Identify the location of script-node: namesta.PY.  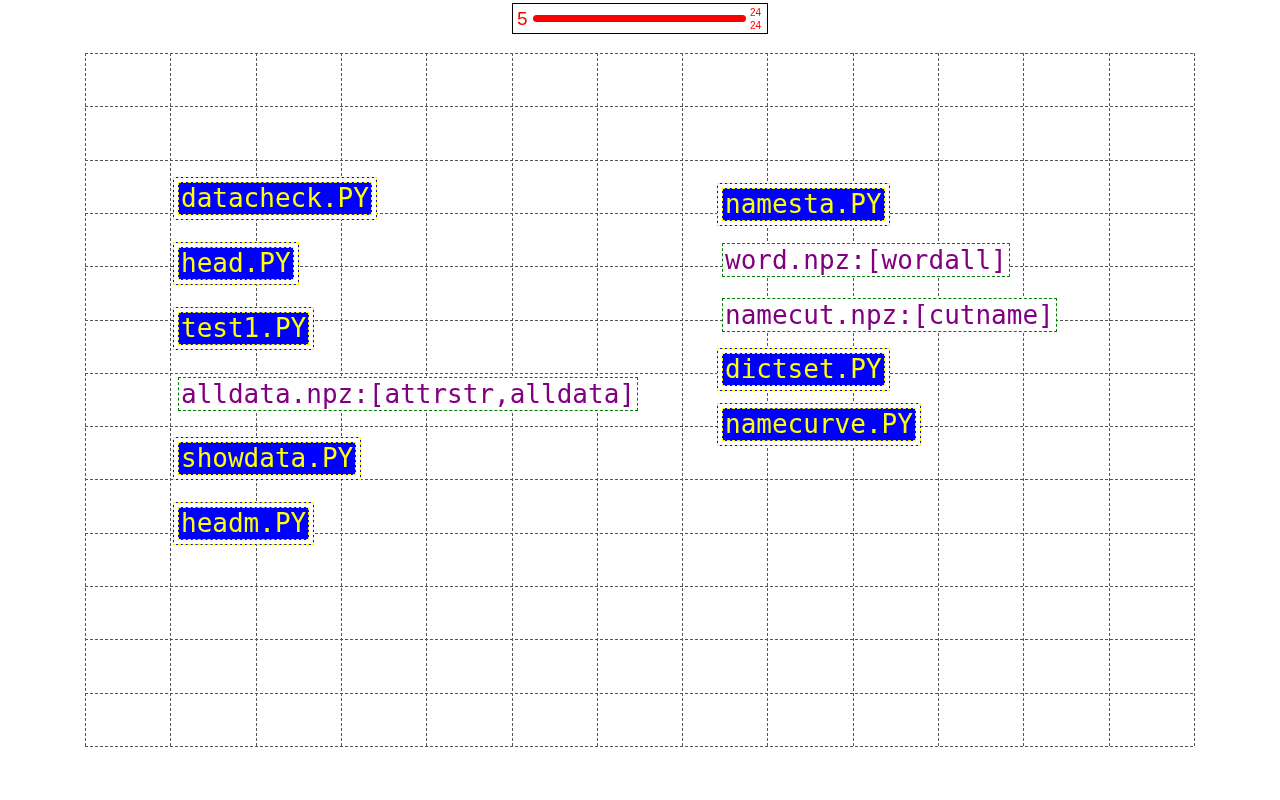
(803, 204).